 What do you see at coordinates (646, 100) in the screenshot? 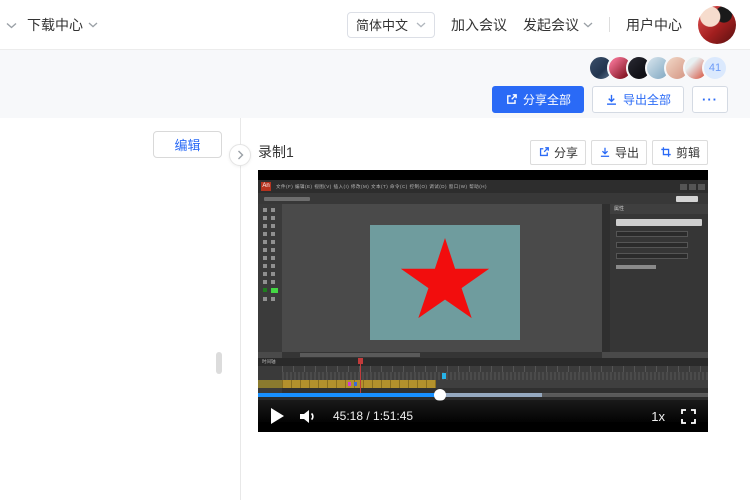
I see `export-all-label: 导出全部` at bounding box center [646, 100].